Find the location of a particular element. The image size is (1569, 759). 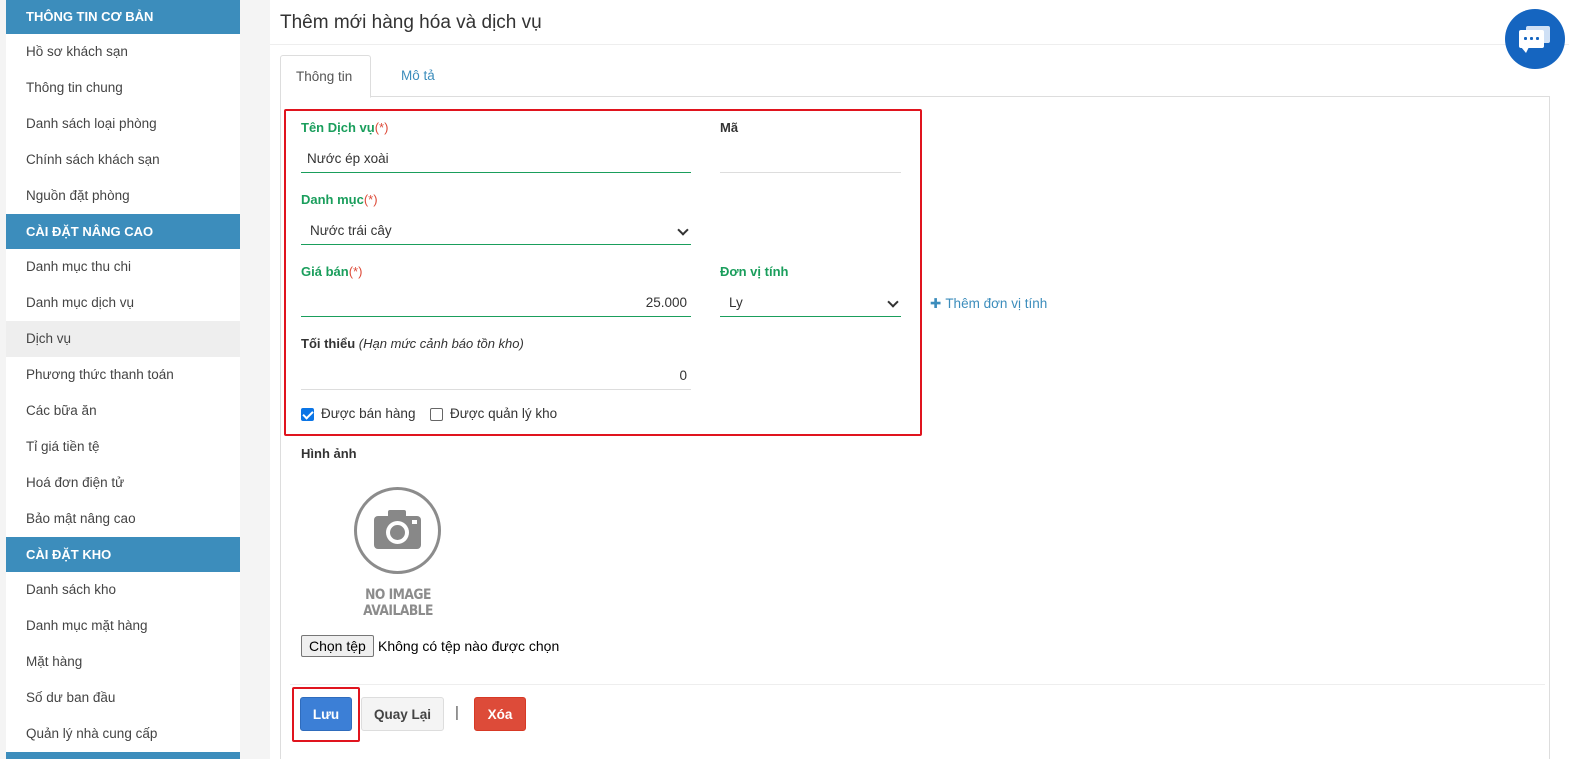

camera-icon is located at coordinates (397, 530).